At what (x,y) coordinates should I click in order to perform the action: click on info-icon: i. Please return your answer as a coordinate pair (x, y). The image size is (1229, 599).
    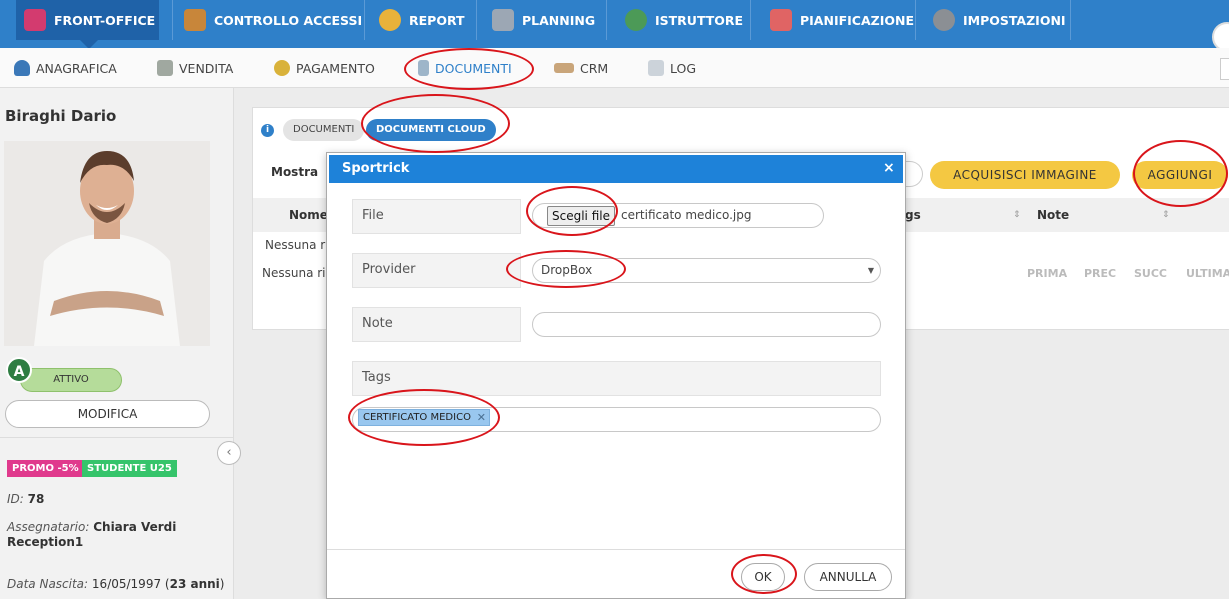
    Looking at the image, I should click on (267, 130).